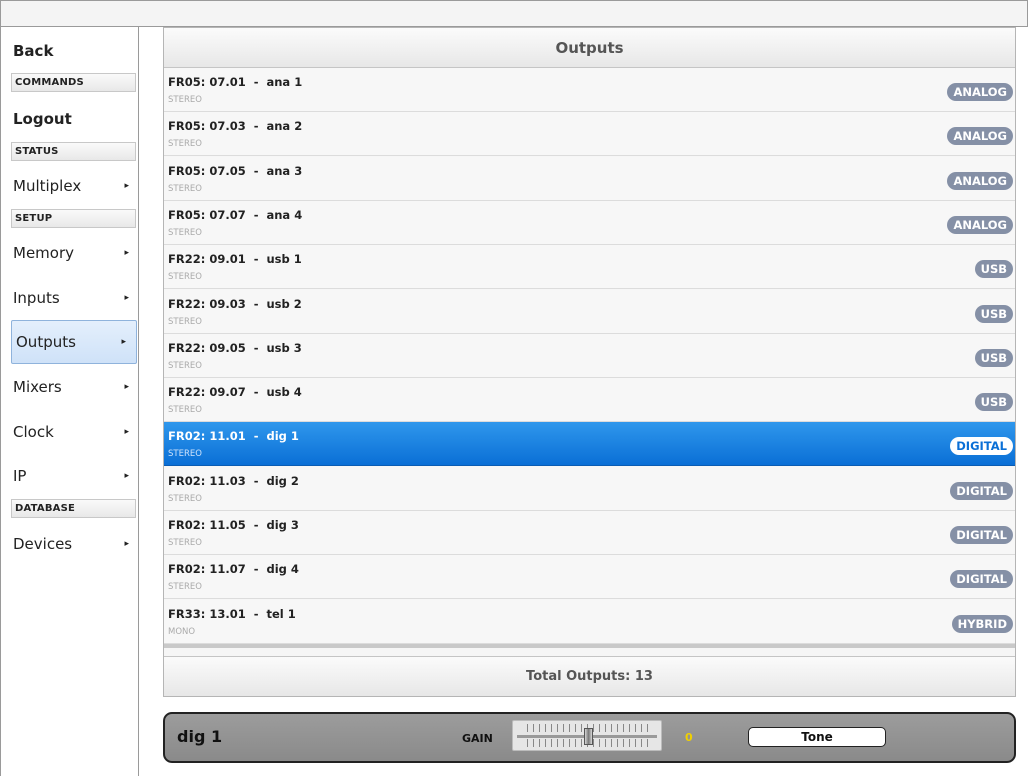  I want to click on sidebar-item-ip: IP ▸, so click(74, 476).